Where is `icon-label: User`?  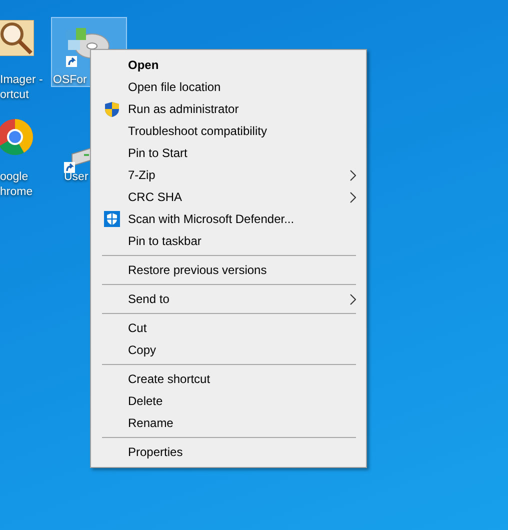
icon-label: User is located at coordinates (76, 177).